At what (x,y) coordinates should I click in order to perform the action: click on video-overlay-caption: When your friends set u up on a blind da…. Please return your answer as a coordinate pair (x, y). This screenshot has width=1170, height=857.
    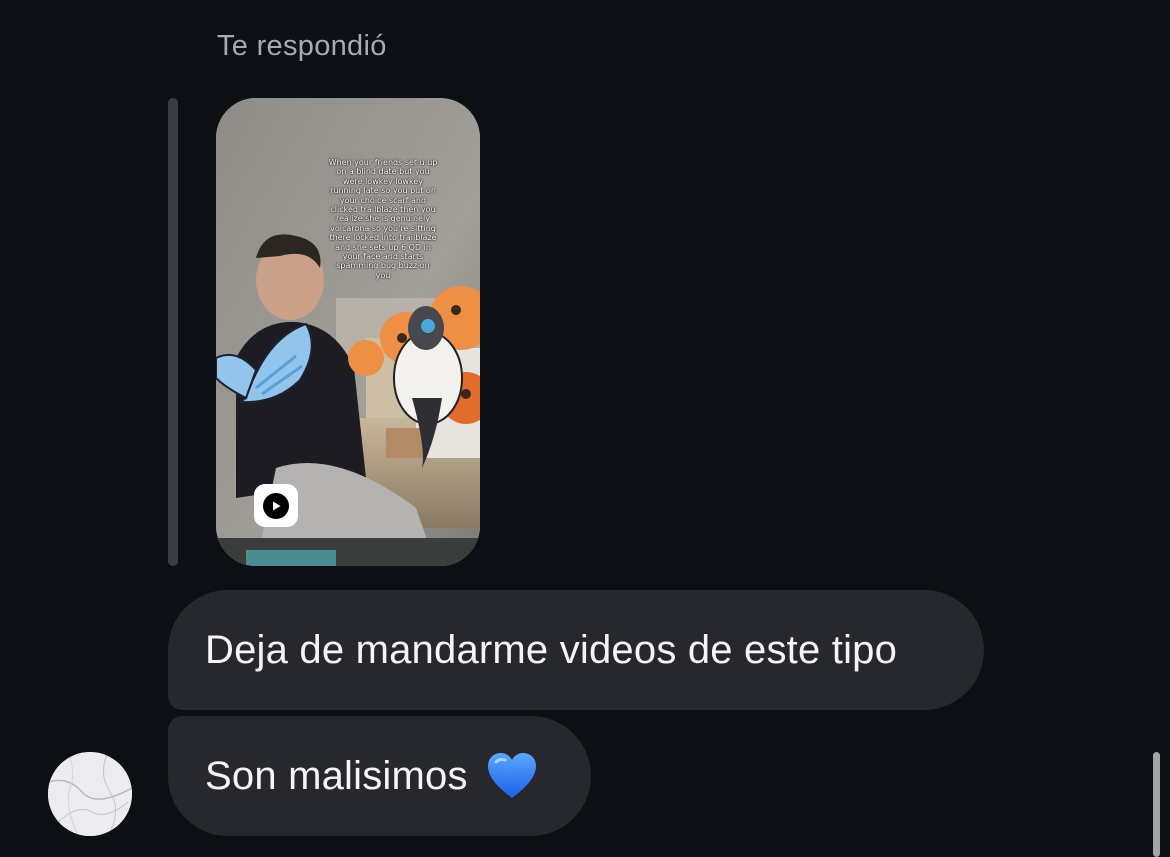
    Looking at the image, I should click on (383, 219).